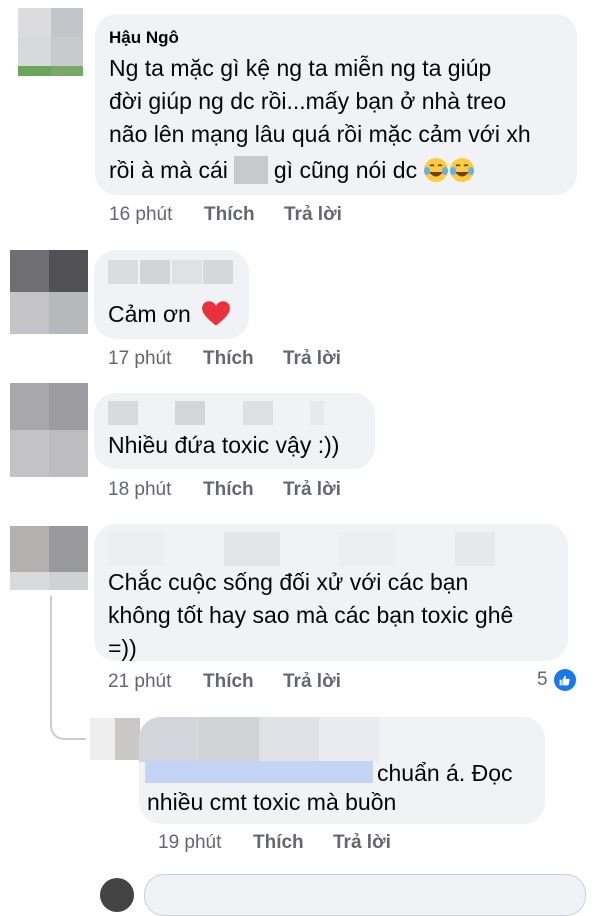 This screenshot has width=600, height=916. I want to click on red-heart-icon, so click(216, 313).